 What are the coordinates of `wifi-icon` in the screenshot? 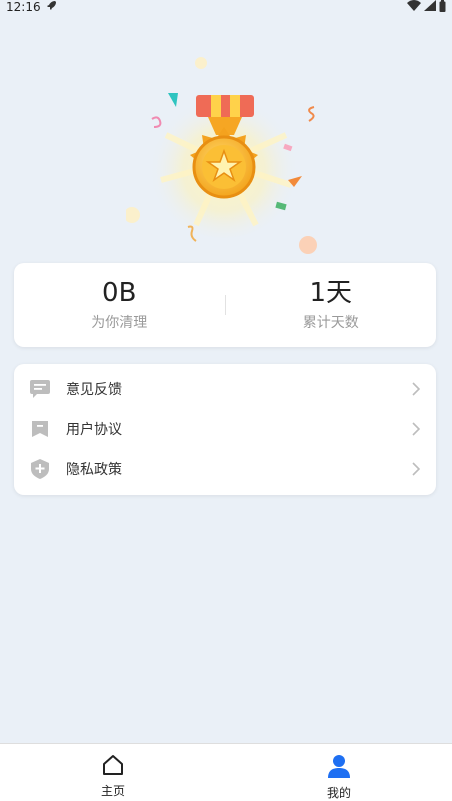 It's located at (414, 7).